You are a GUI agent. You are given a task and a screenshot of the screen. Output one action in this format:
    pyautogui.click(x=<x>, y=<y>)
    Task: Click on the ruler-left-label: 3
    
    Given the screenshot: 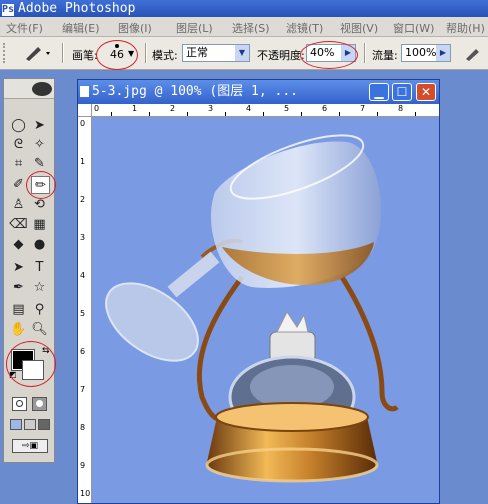 What is the action you would take?
    pyautogui.click(x=83, y=237)
    